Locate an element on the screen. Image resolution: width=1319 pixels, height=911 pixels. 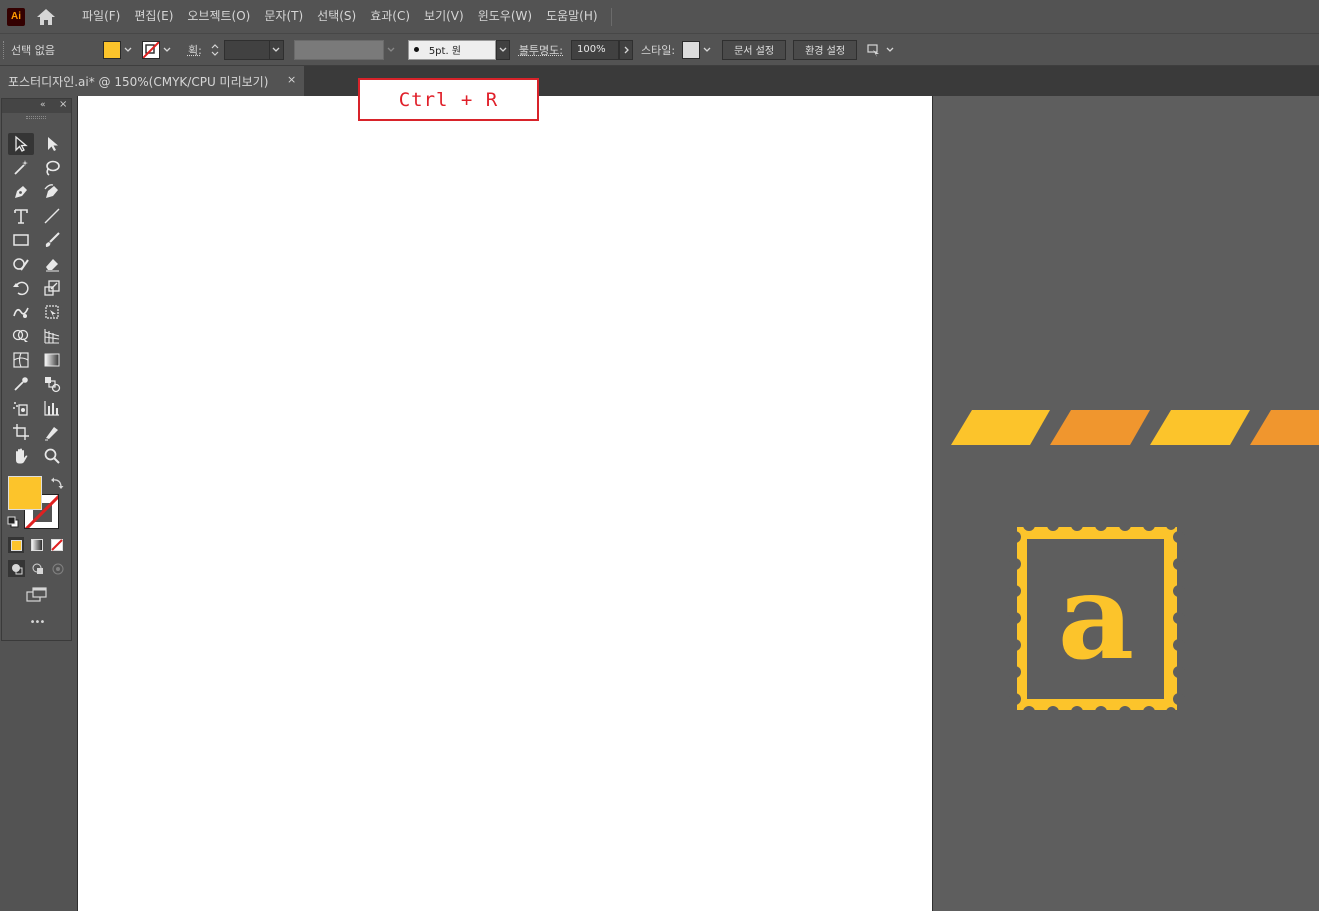
artboard-tool-icon is located at coordinates (21, 432).